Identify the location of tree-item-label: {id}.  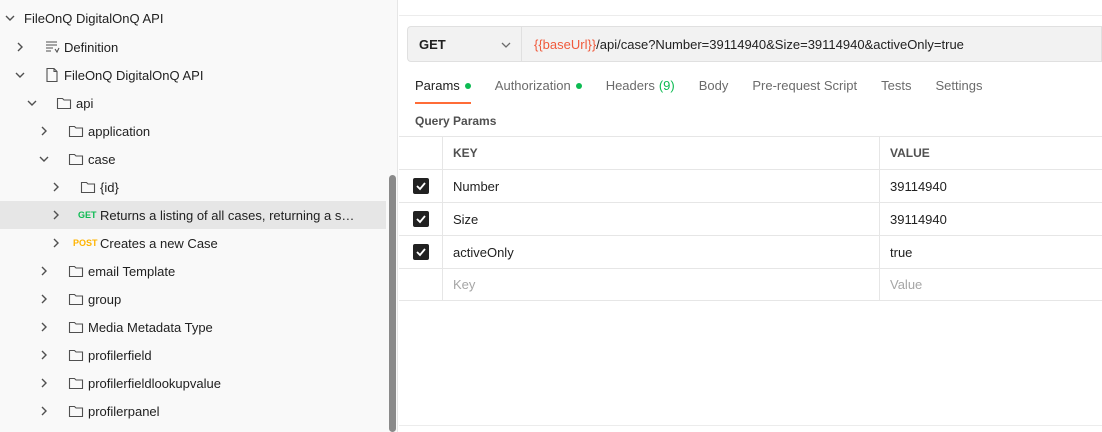
(109, 187).